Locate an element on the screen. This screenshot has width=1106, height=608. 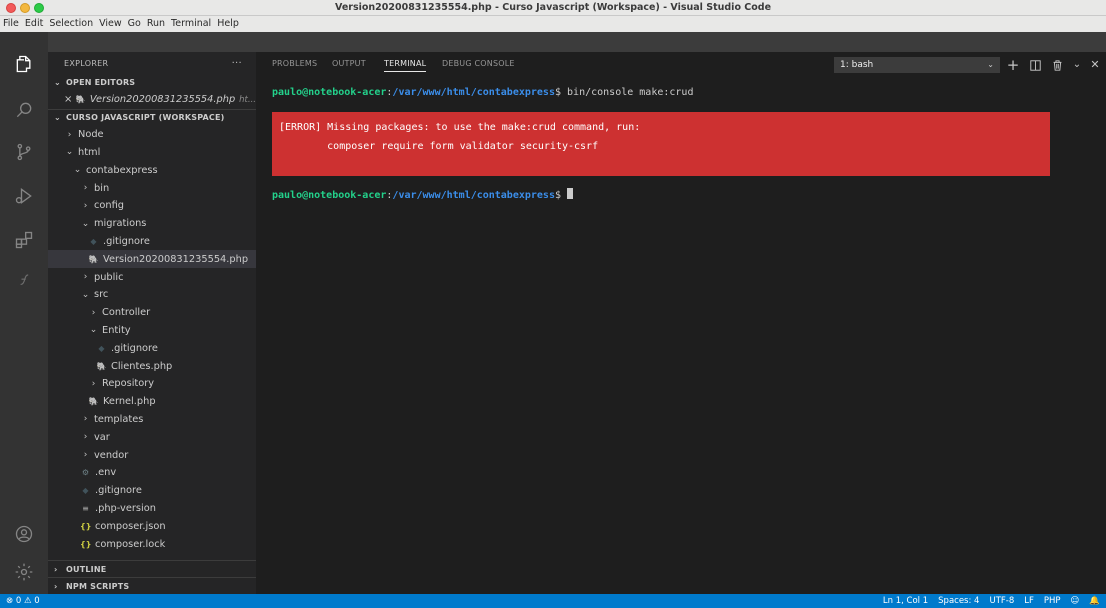
tree-item: ⌄ migrations is located at coordinates (152, 224).